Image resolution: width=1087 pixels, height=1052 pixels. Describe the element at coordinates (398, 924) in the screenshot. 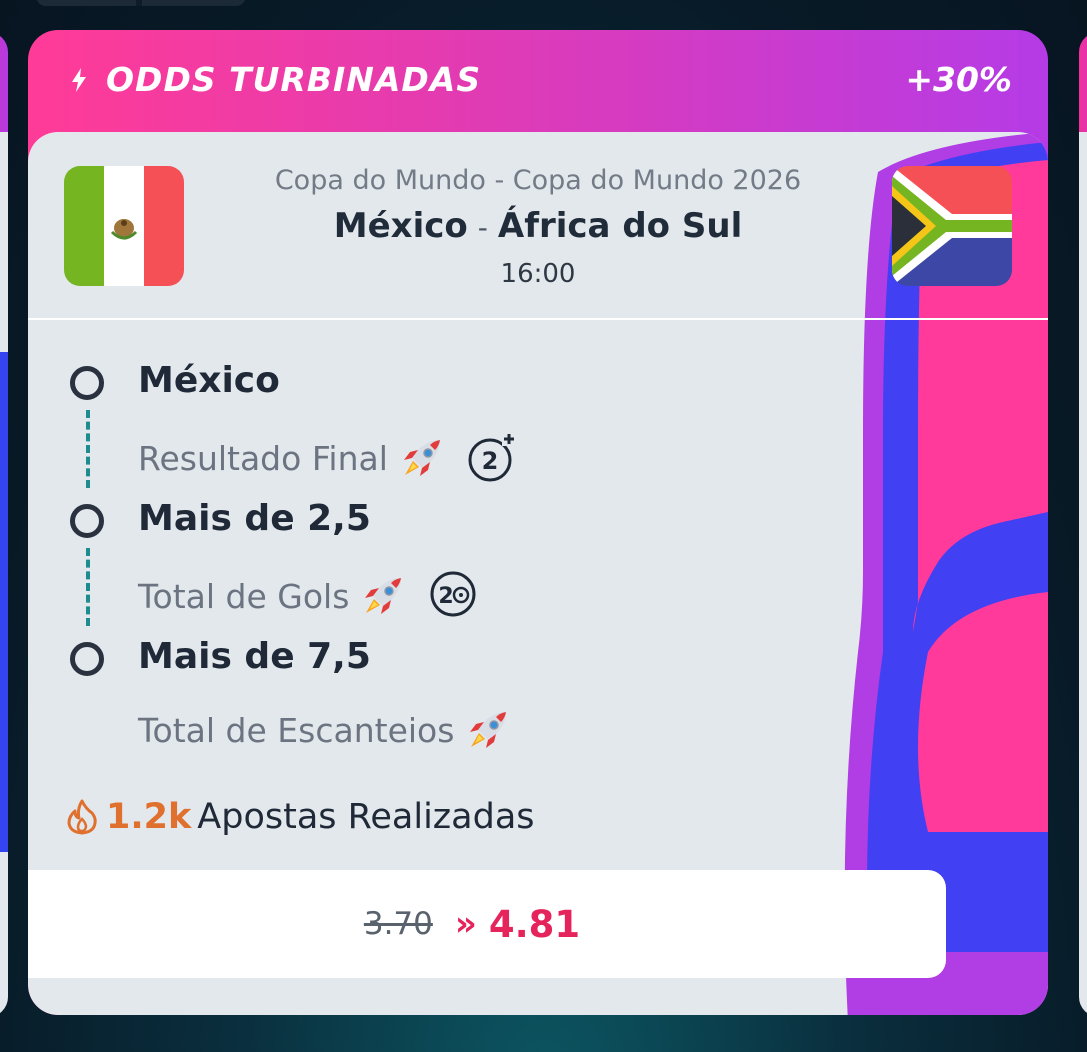

I see `old-odds: 3.70` at that location.